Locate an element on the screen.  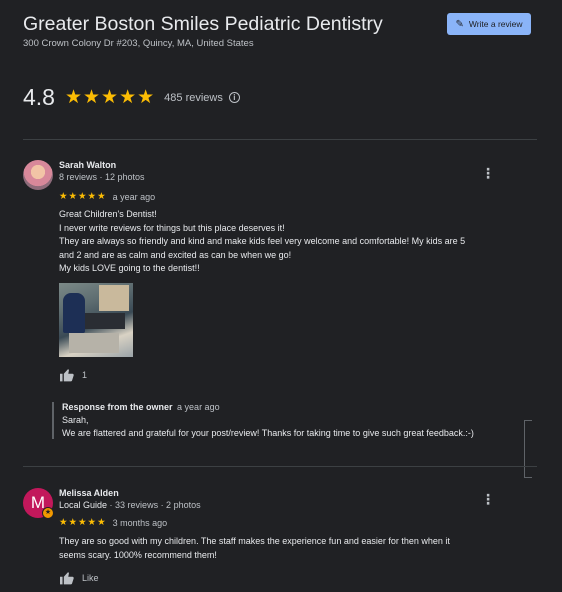
scroll-indicator is located at coordinates (528, 449).